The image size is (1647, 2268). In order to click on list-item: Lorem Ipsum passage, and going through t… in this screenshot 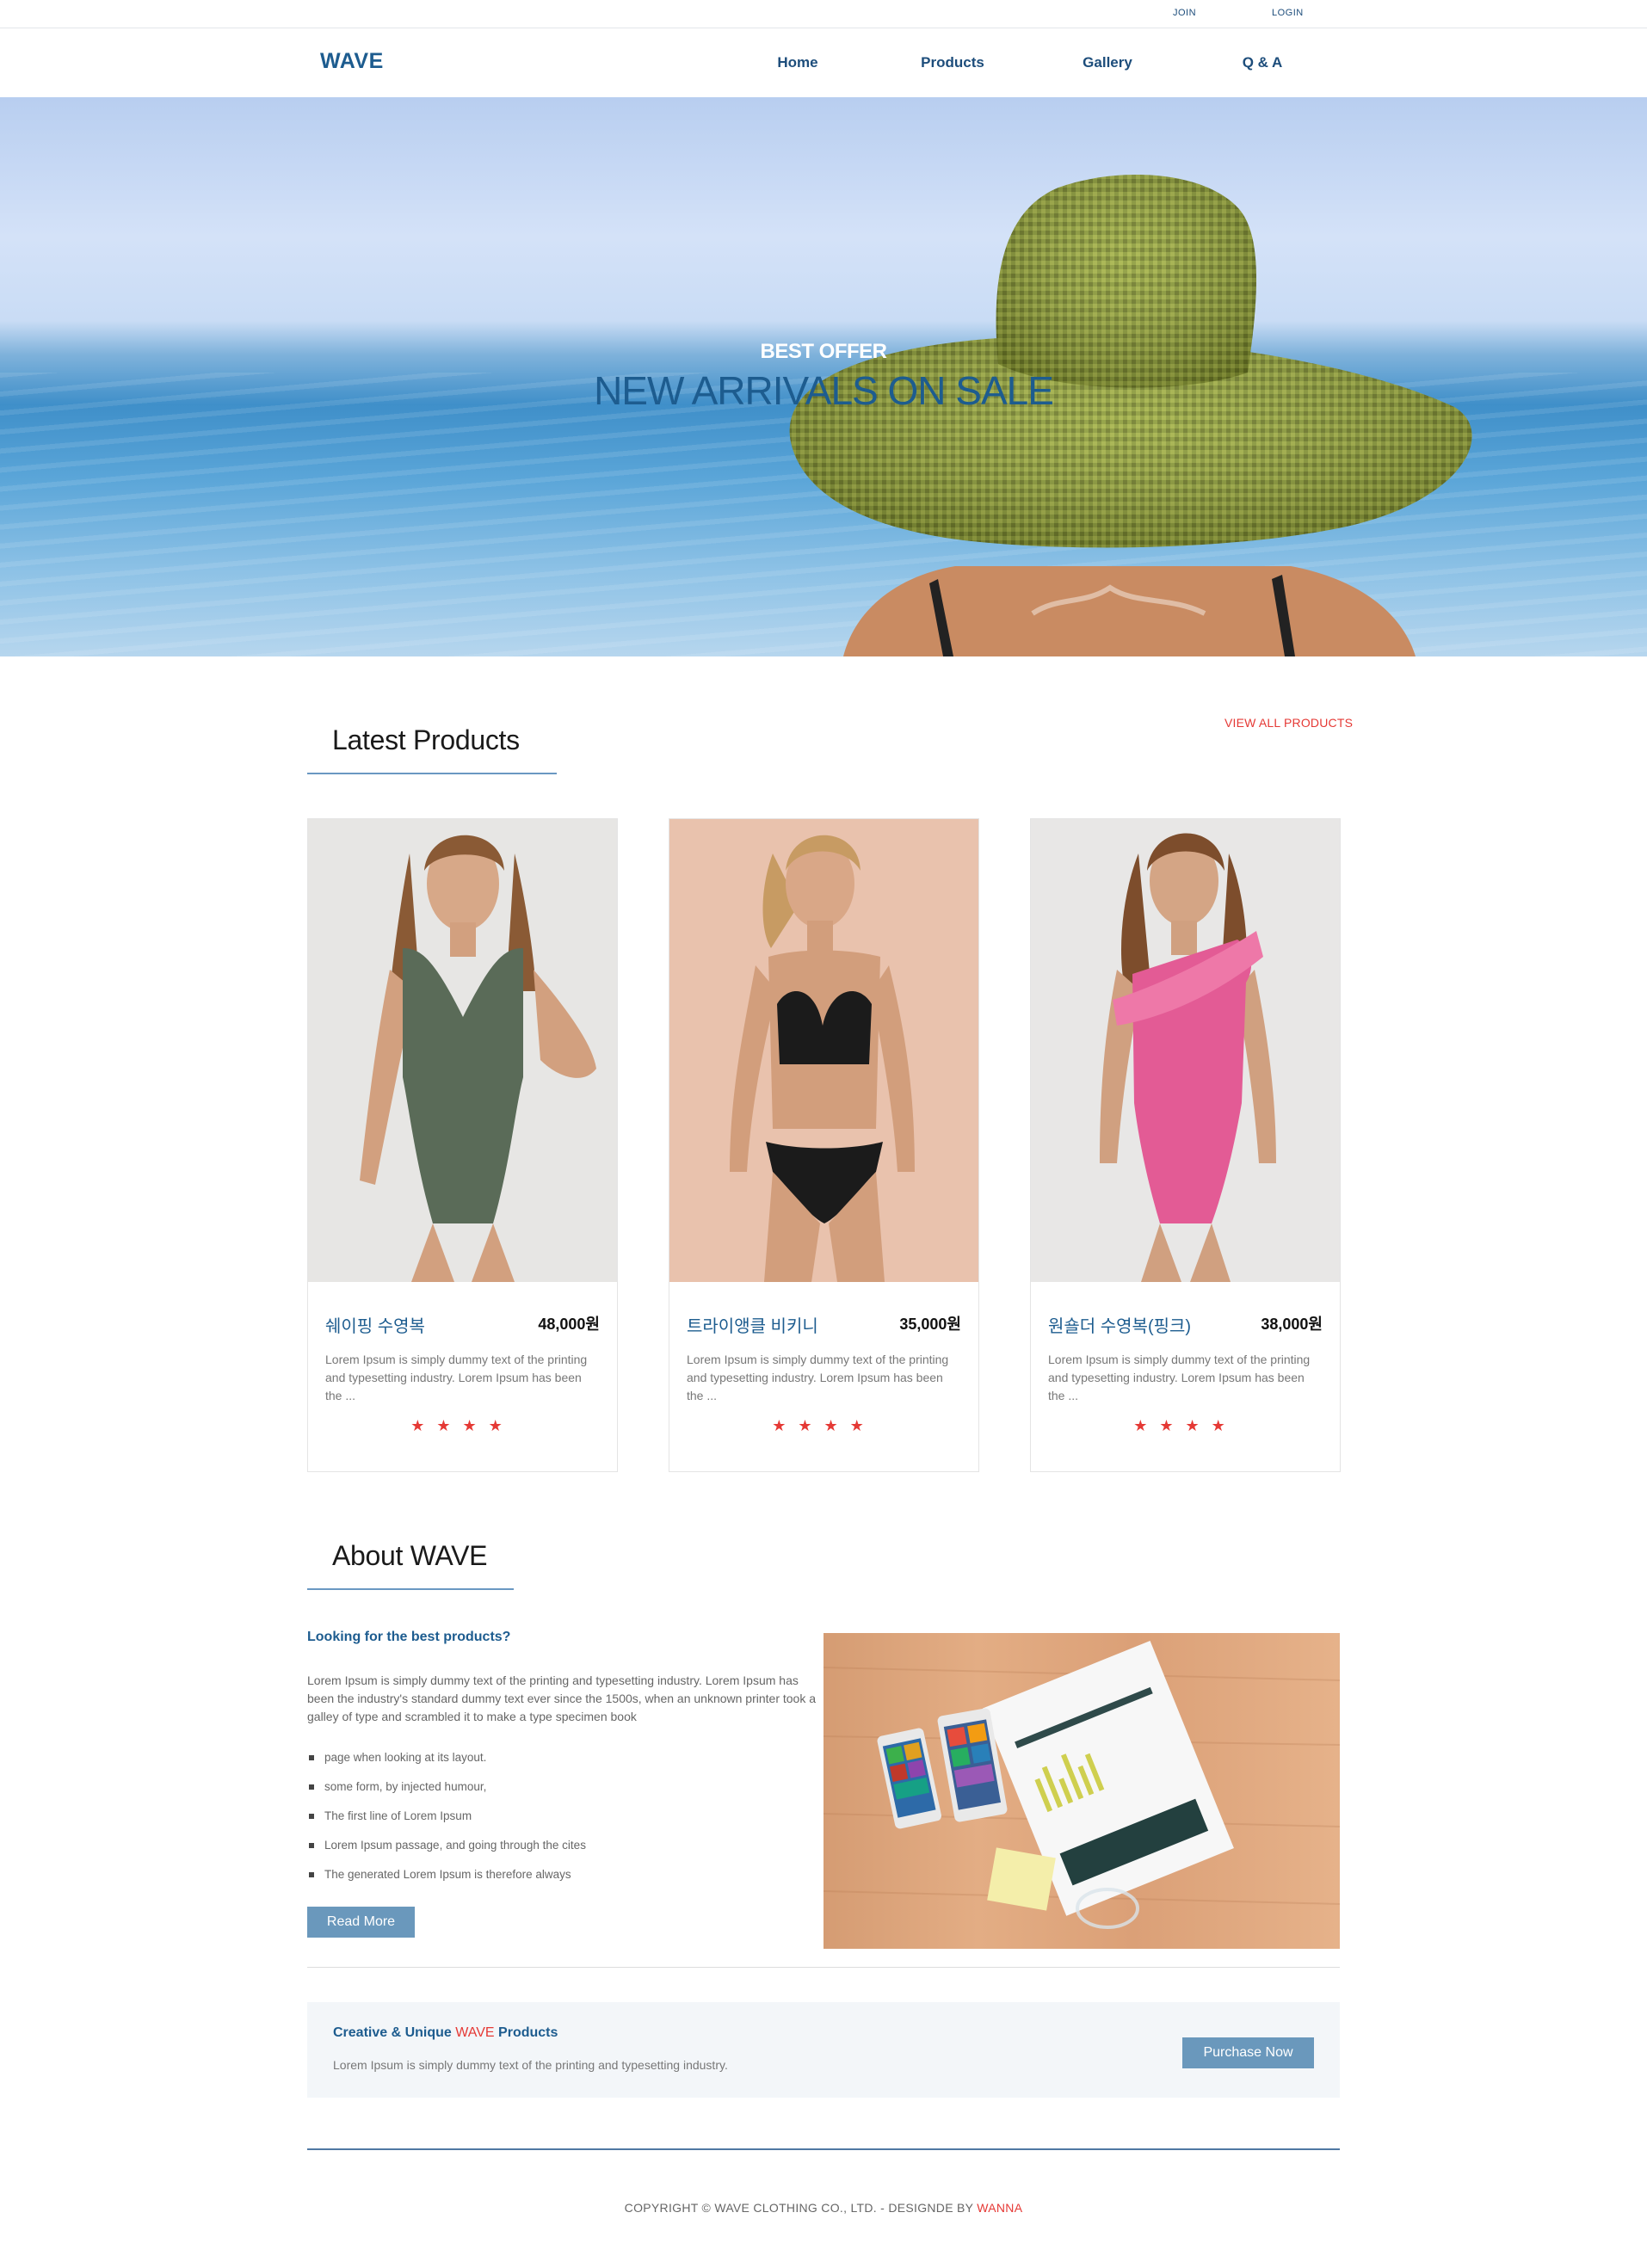, I will do `click(446, 1852)`.